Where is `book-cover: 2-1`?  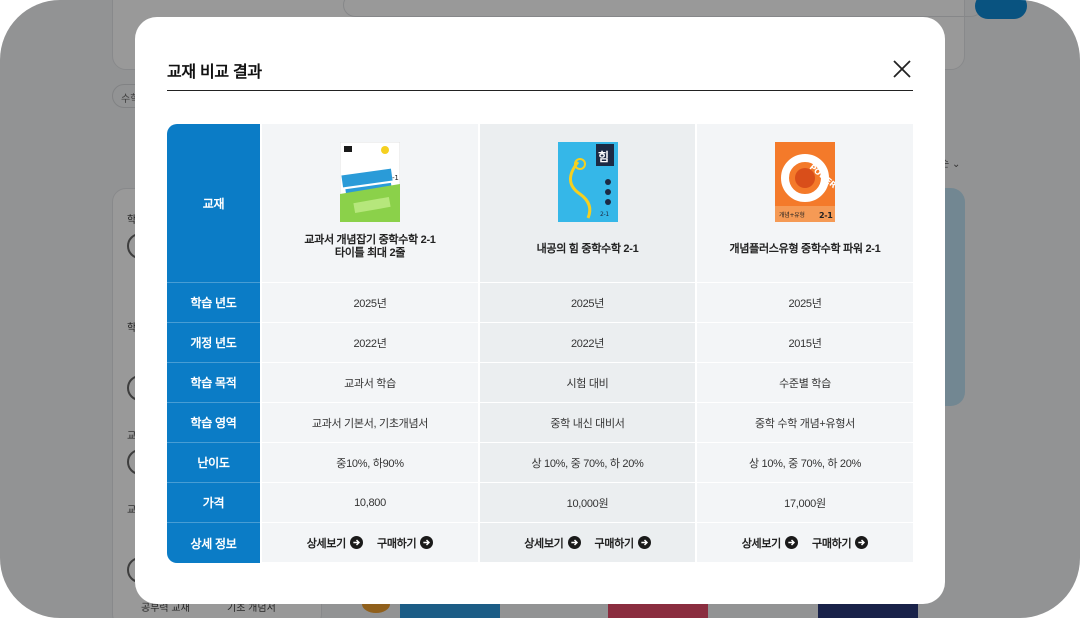 book-cover: 2-1 is located at coordinates (370, 182).